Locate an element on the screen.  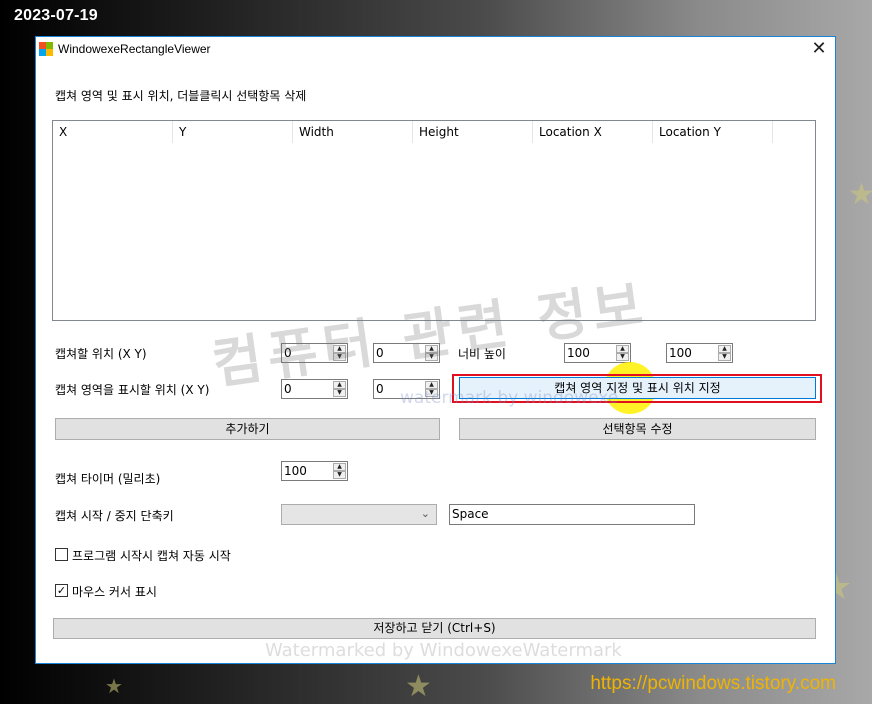
capture-height-stepper: 100 ▲ ▼ is located at coordinates (699, 353).